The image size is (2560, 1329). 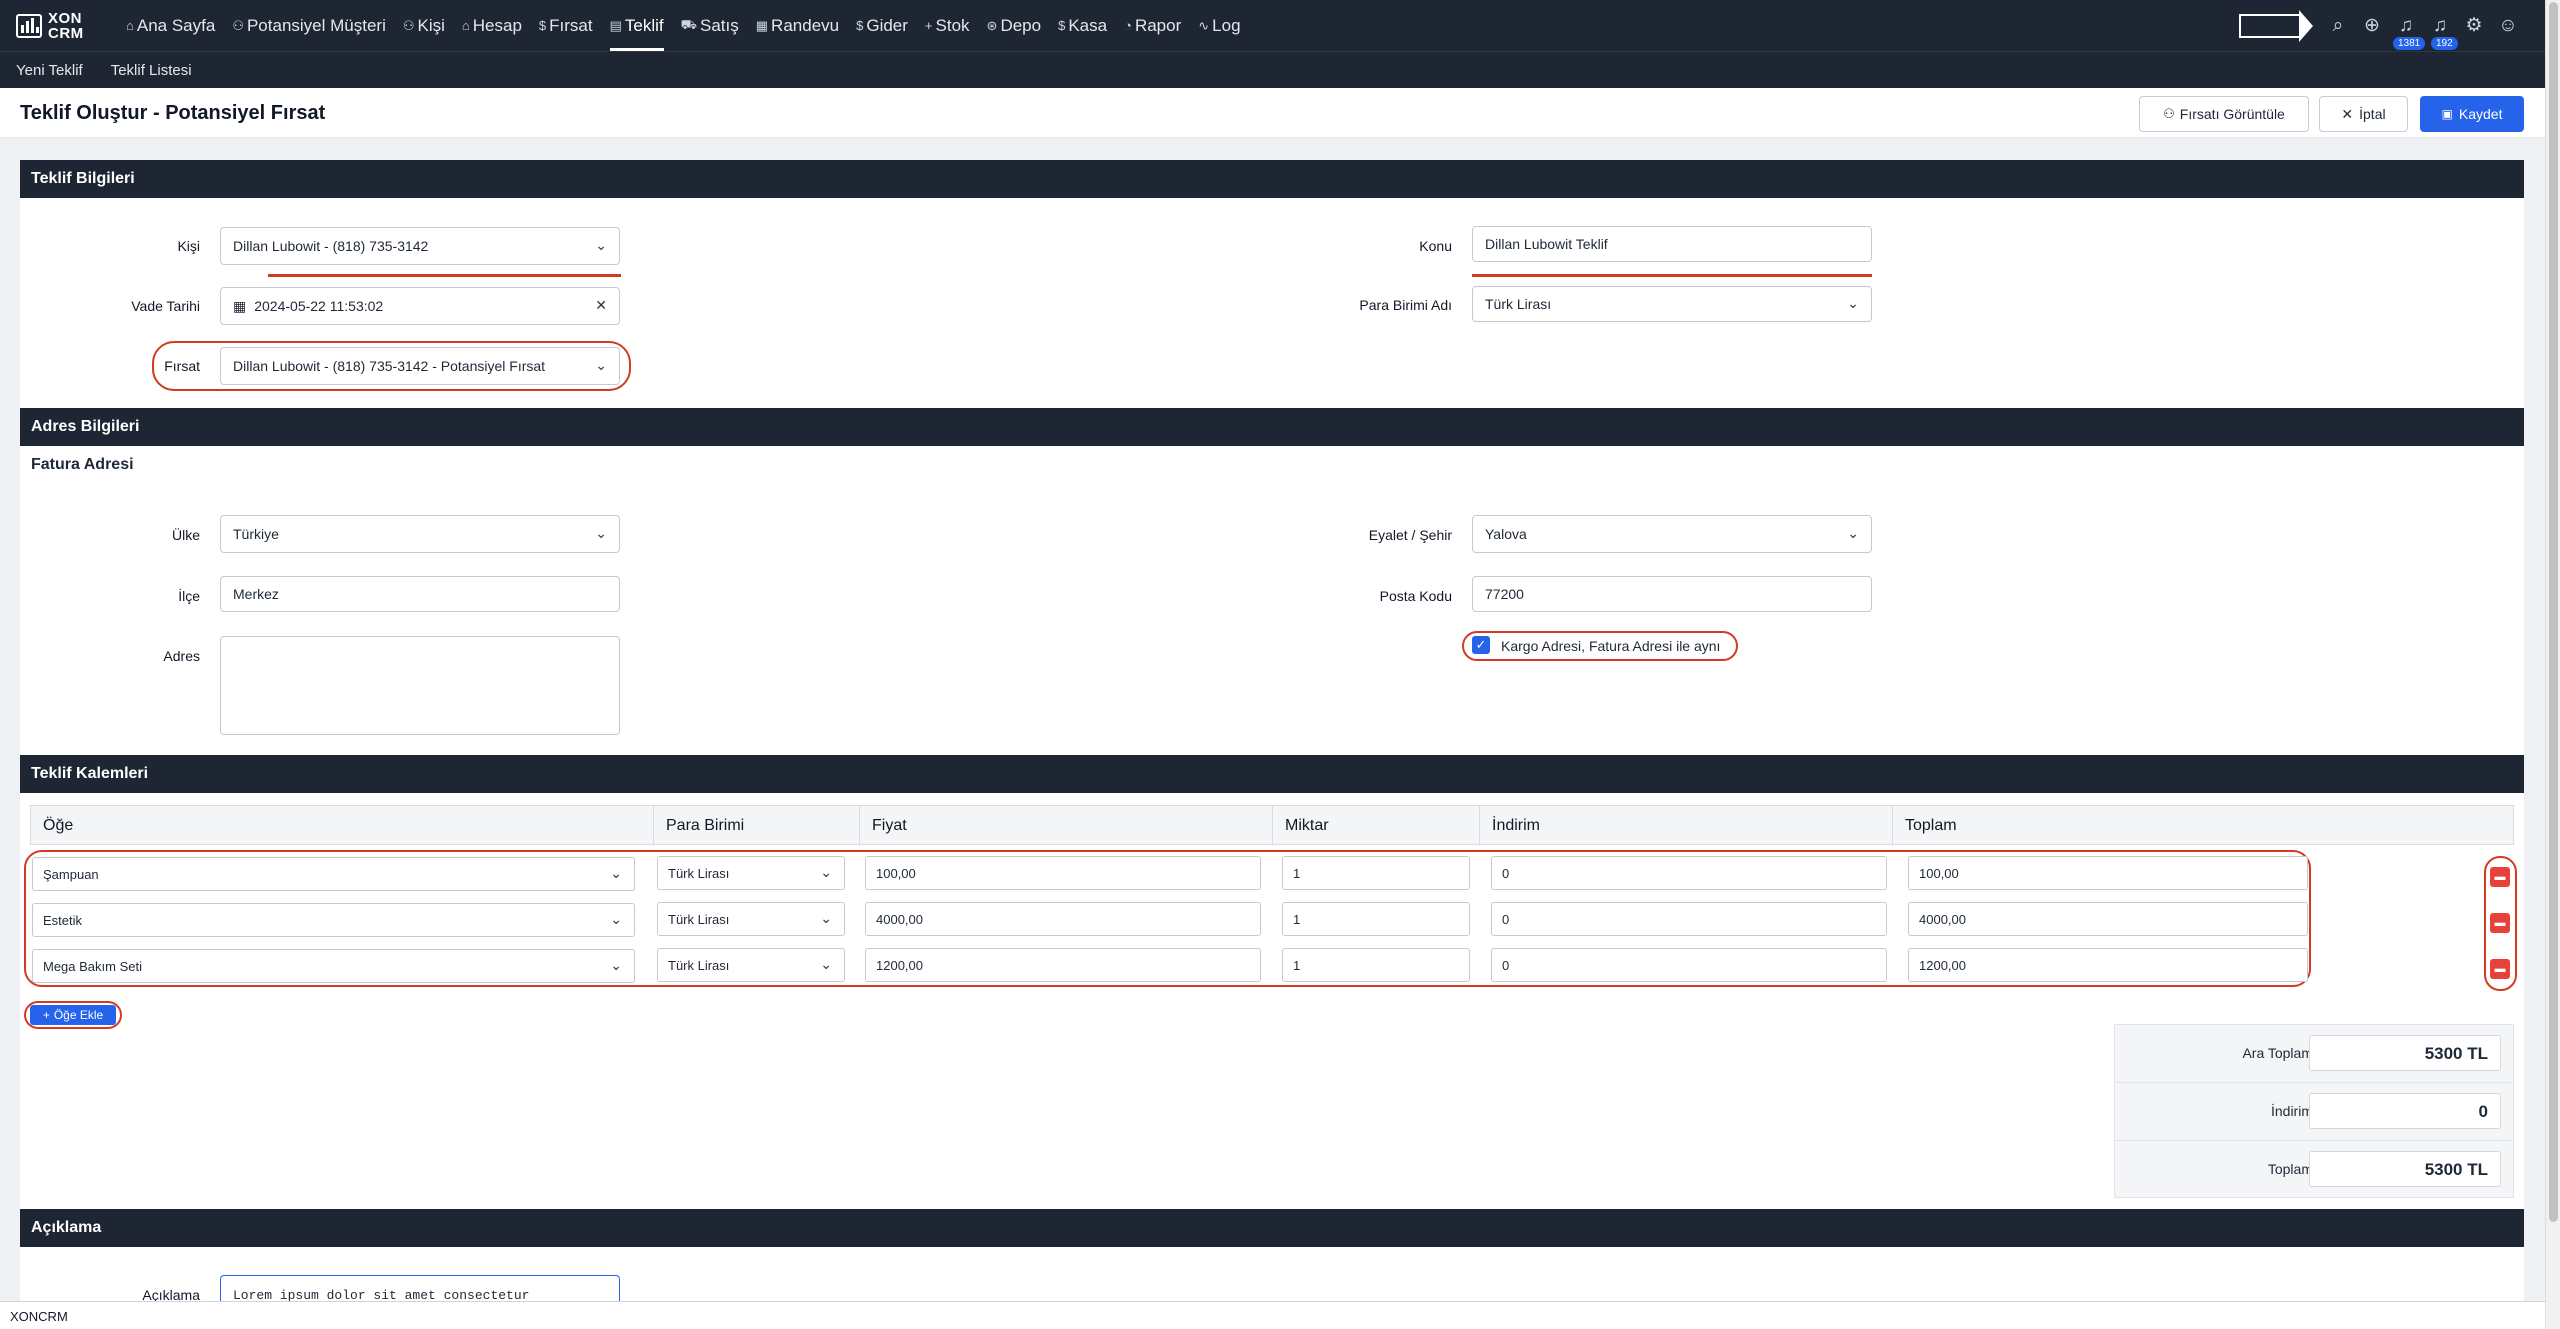 What do you see at coordinates (542, 25) in the screenshot?
I see `dollar-icon: $` at bounding box center [542, 25].